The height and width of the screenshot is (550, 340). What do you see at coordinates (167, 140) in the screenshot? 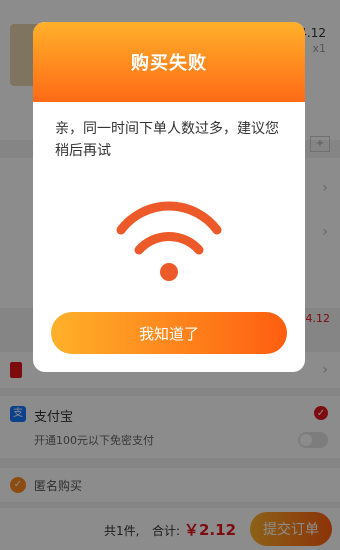
I see `dialog-message: 亲，同一时间下单人数过多，建议您稍后再试` at bounding box center [167, 140].